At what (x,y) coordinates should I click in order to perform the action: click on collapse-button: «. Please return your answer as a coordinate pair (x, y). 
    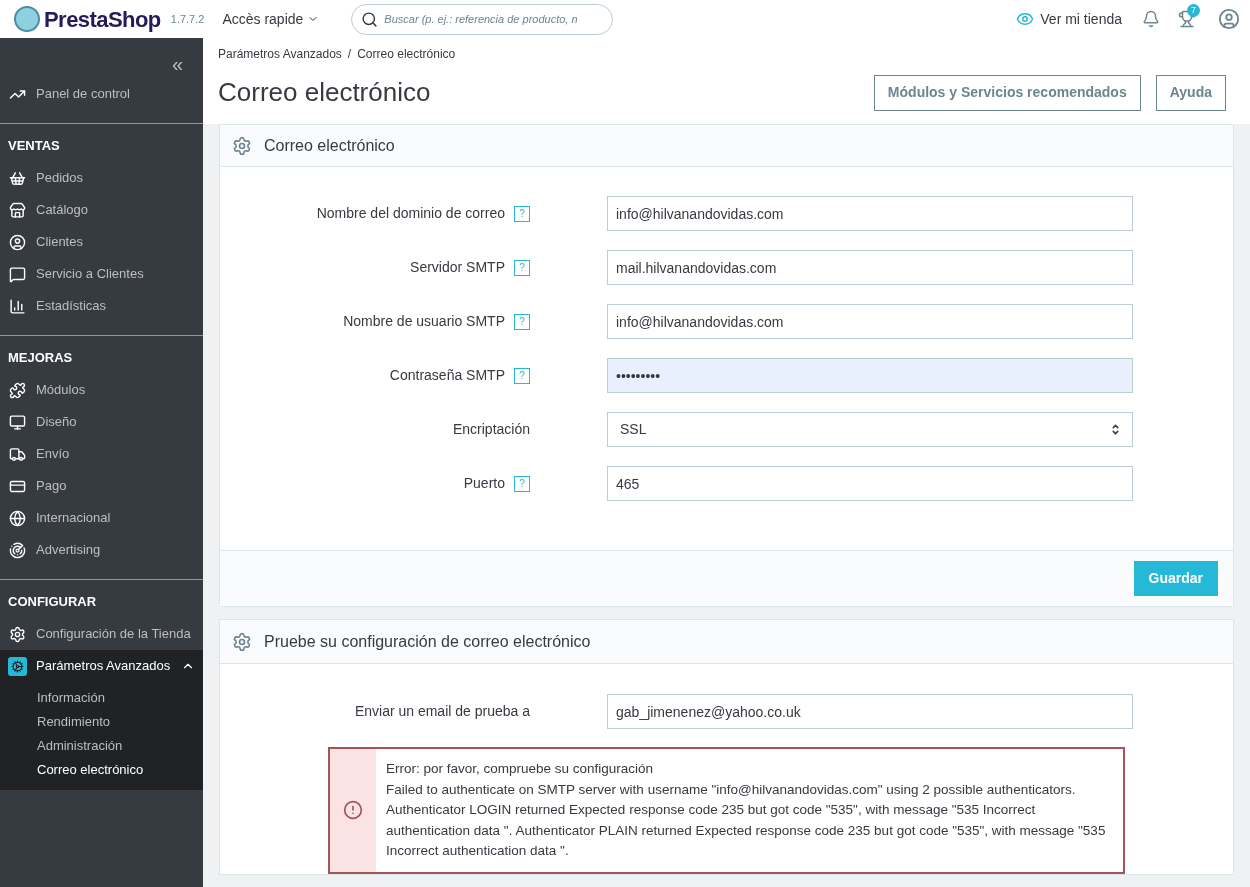
    Looking at the image, I should click on (177, 64).